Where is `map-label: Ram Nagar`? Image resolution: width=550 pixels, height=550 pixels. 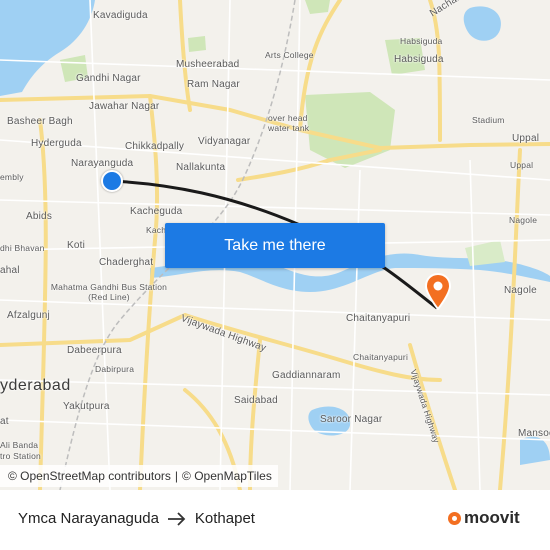
map-label: Ram Nagar is located at coordinates (213, 84).